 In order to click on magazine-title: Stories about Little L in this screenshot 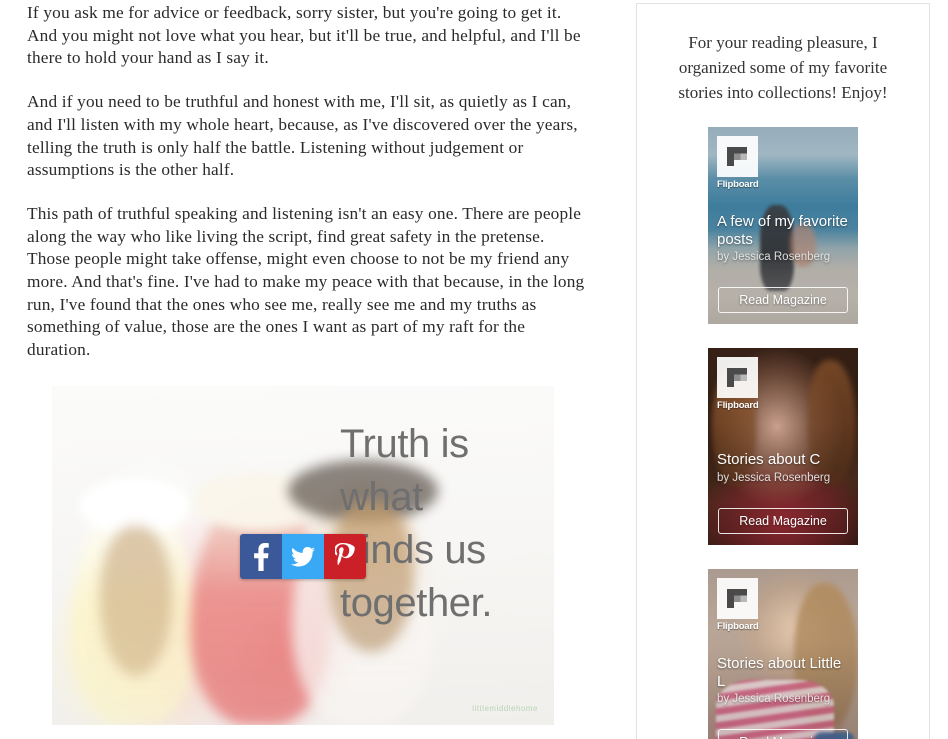, I will do `click(779, 672)`.